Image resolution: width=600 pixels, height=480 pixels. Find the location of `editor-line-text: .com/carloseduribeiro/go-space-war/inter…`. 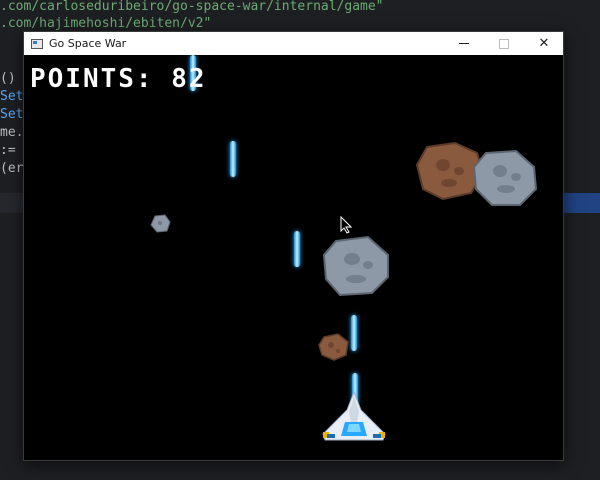

editor-line-text: .com/carloseduribeiro/go-space-war/inter… is located at coordinates (192, 7).